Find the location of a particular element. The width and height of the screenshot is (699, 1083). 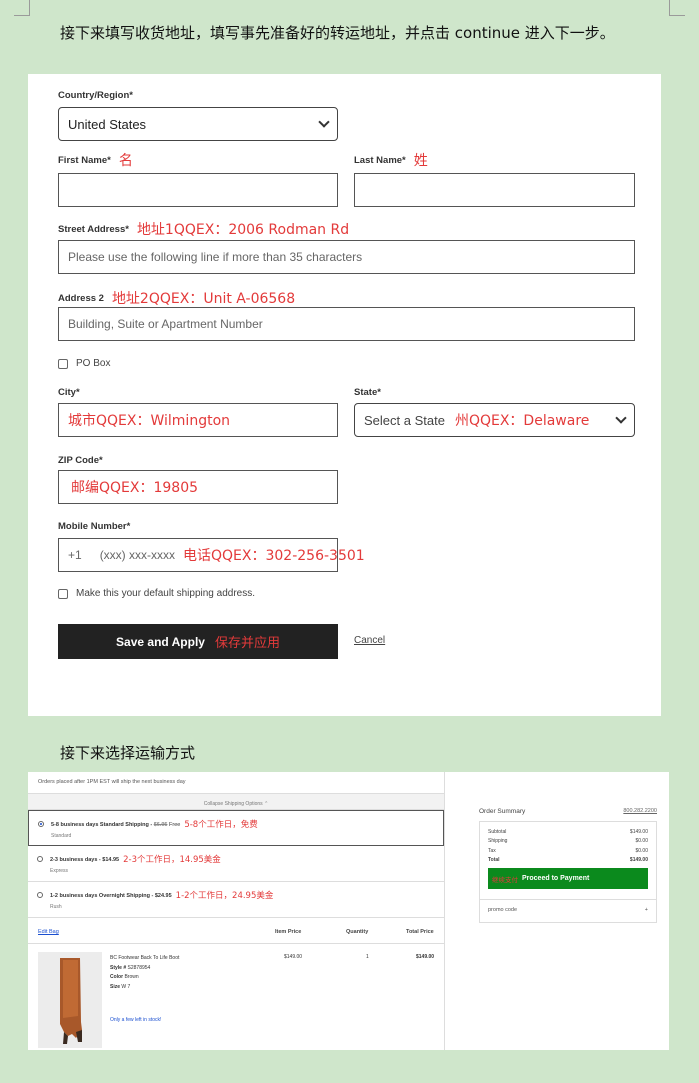

order-summary-title: Order Summary is located at coordinates (502, 811).